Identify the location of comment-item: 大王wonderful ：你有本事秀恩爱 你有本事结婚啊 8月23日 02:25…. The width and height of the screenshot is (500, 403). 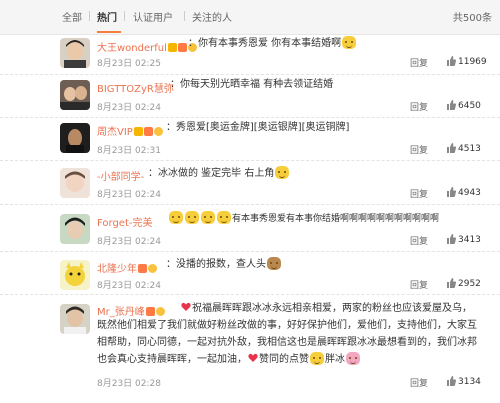
(250, 54).